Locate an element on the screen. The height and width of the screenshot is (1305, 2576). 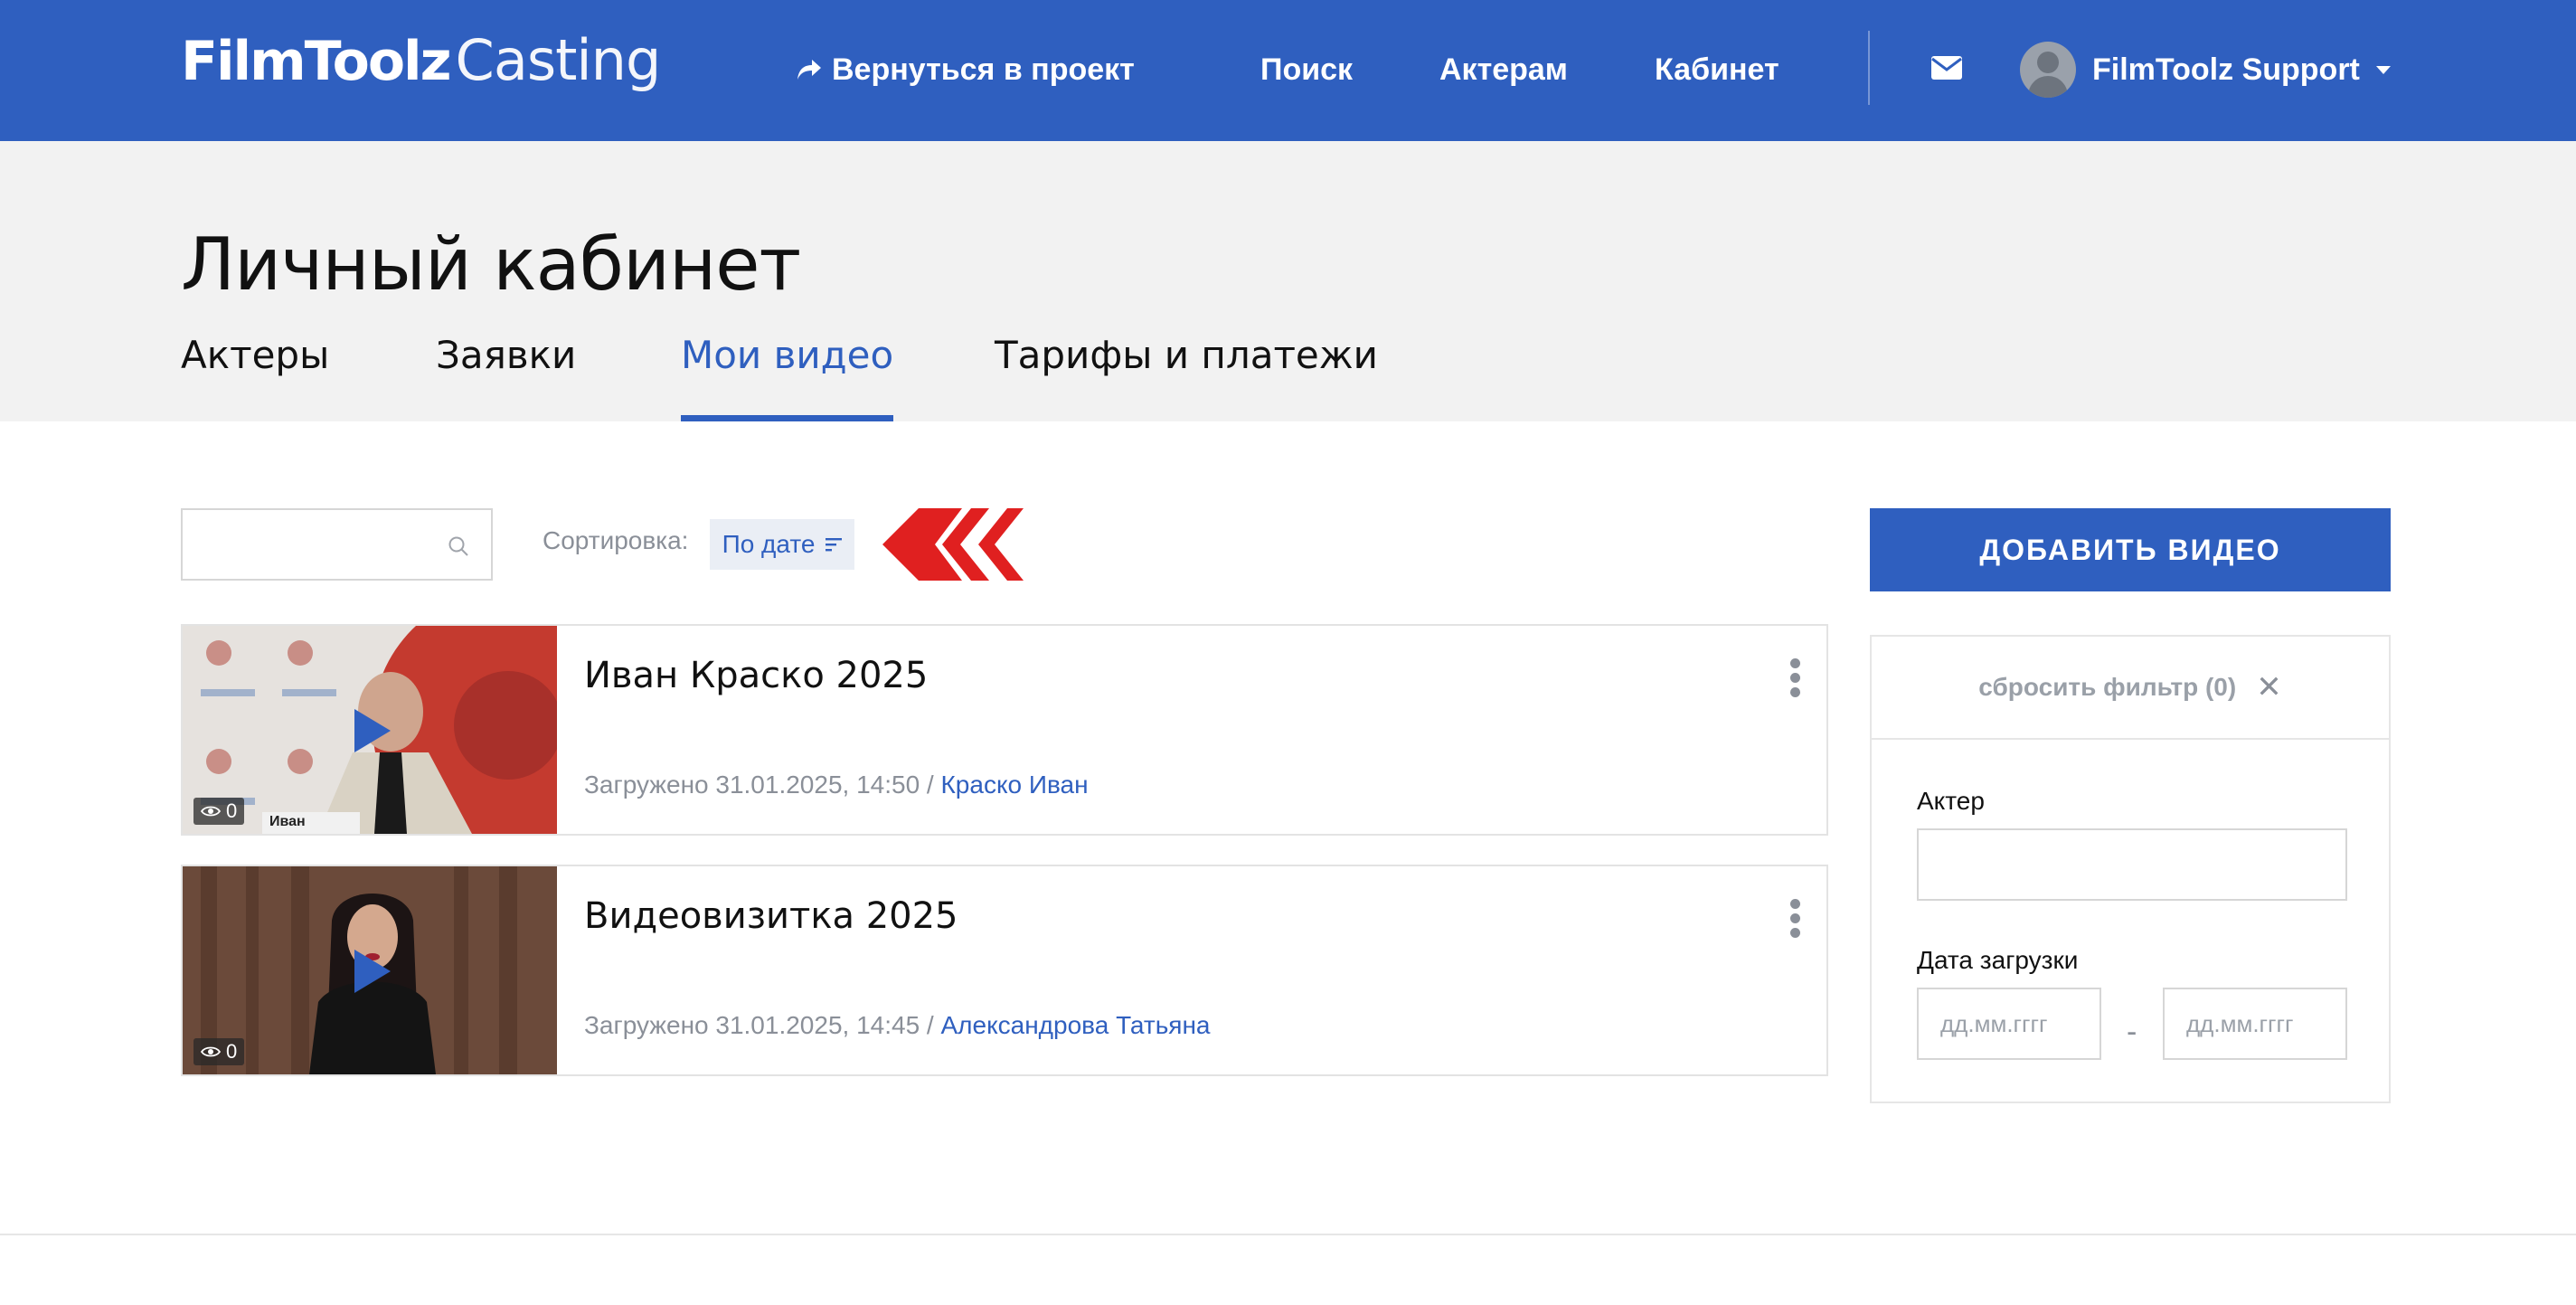
nav-search: Поиск is located at coordinates (1306, 69).